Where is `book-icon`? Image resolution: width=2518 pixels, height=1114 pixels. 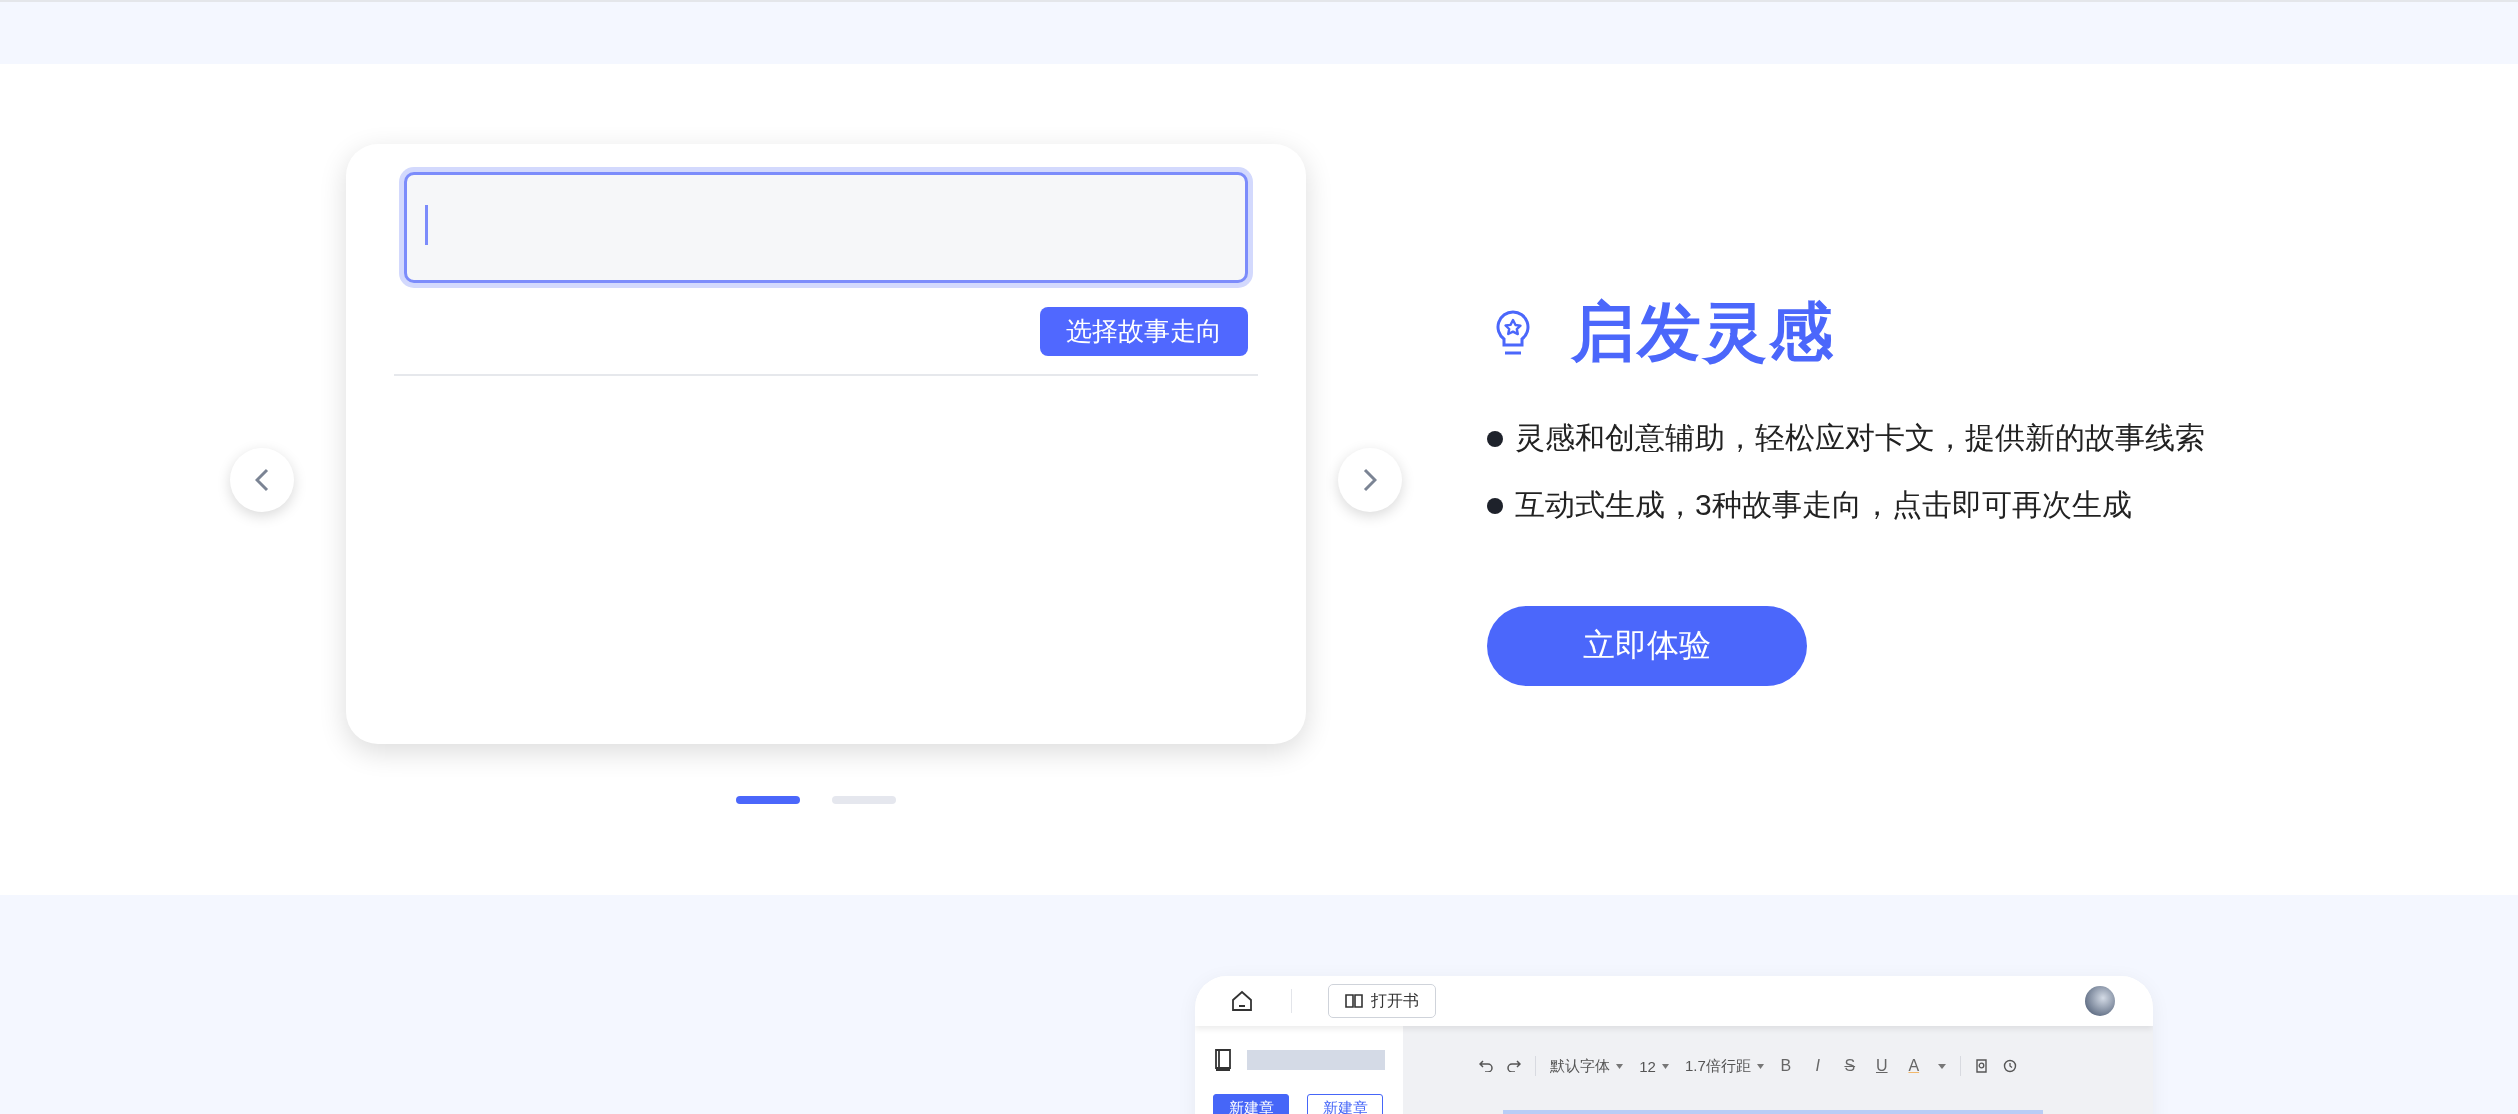 book-icon is located at coordinates (1354, 1001).